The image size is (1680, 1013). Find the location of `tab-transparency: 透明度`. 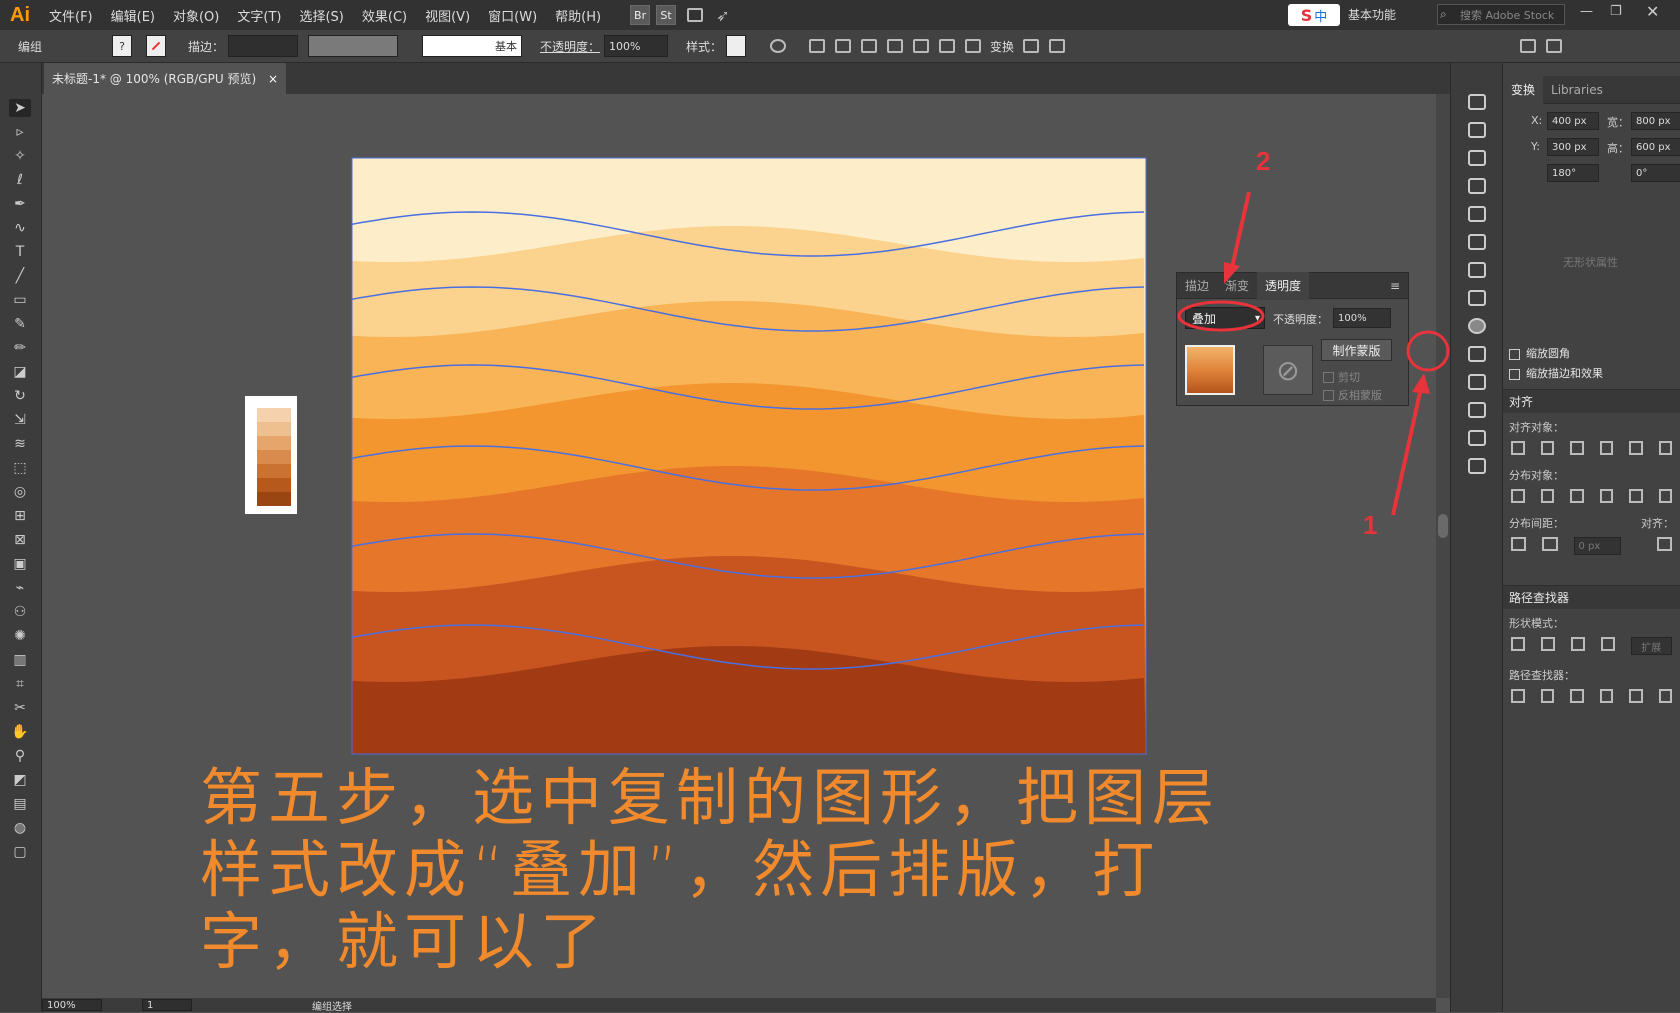

tab-transparency: 透明度 is located at coordinates (1283, 285).